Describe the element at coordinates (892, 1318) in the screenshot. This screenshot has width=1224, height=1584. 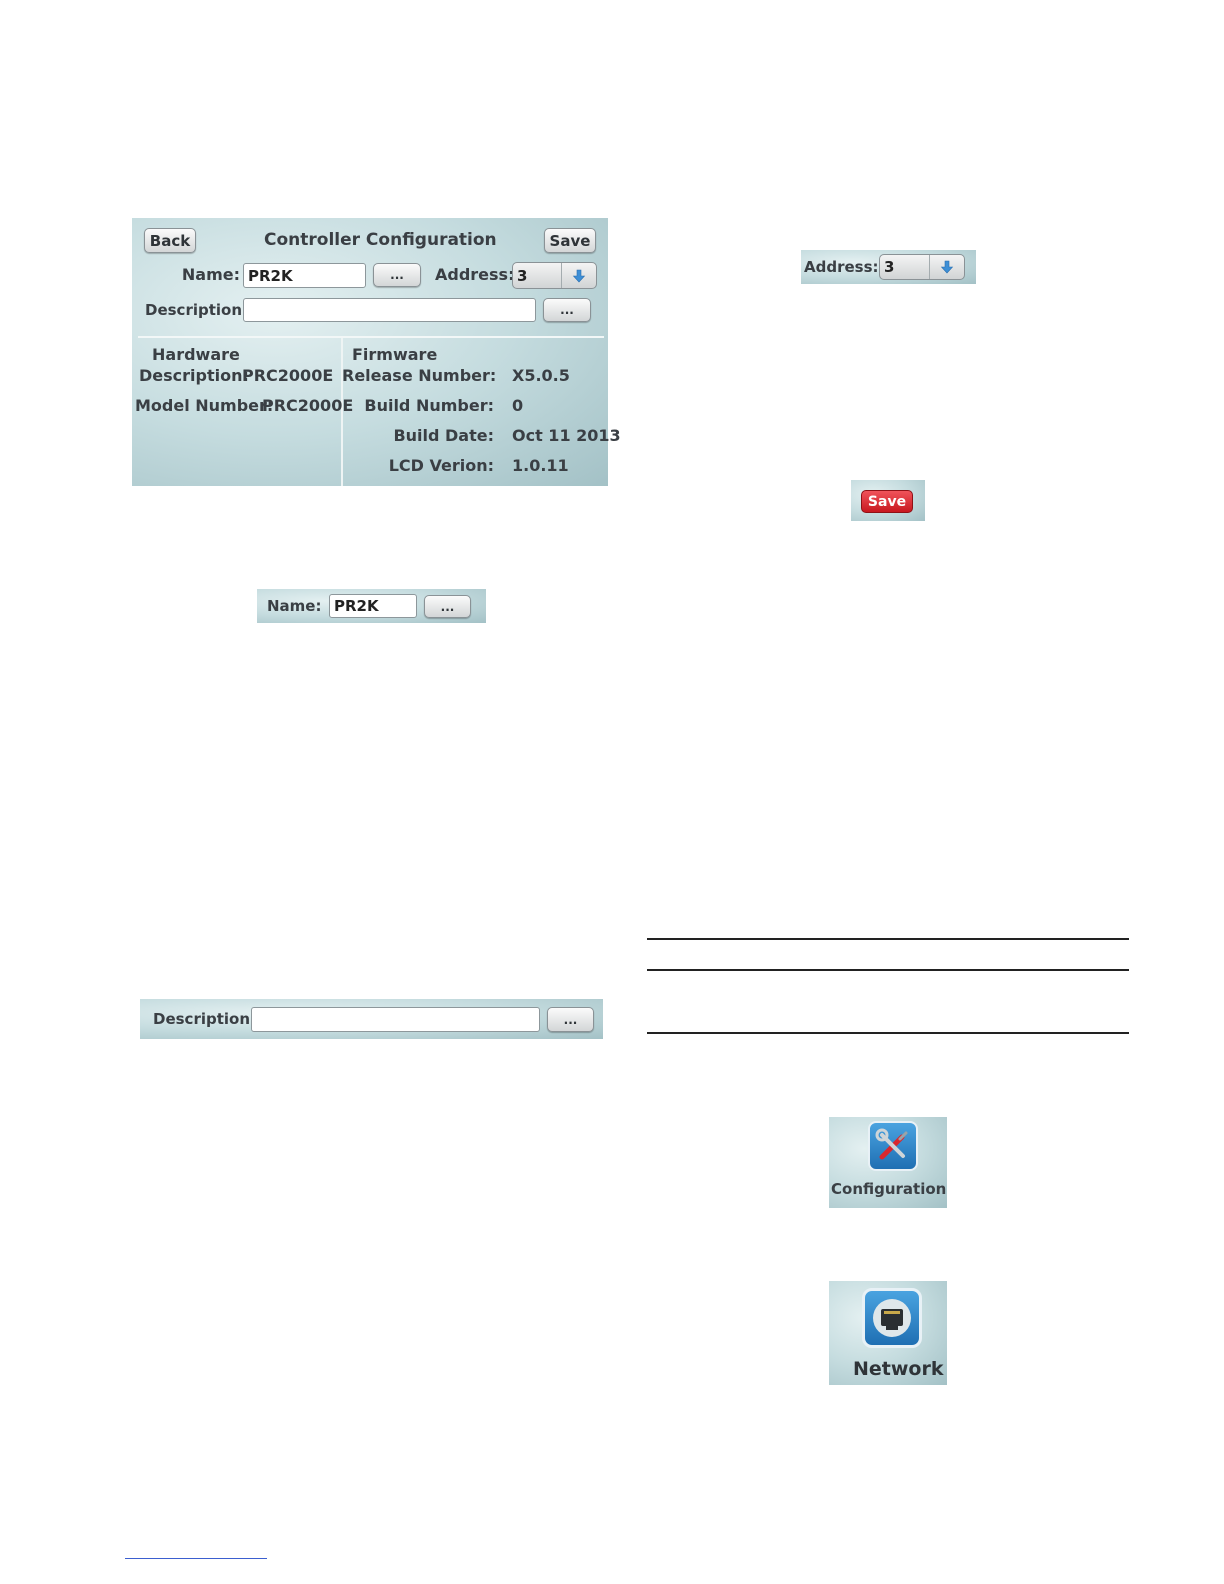
I see `ethernet-port-icon` at that location.